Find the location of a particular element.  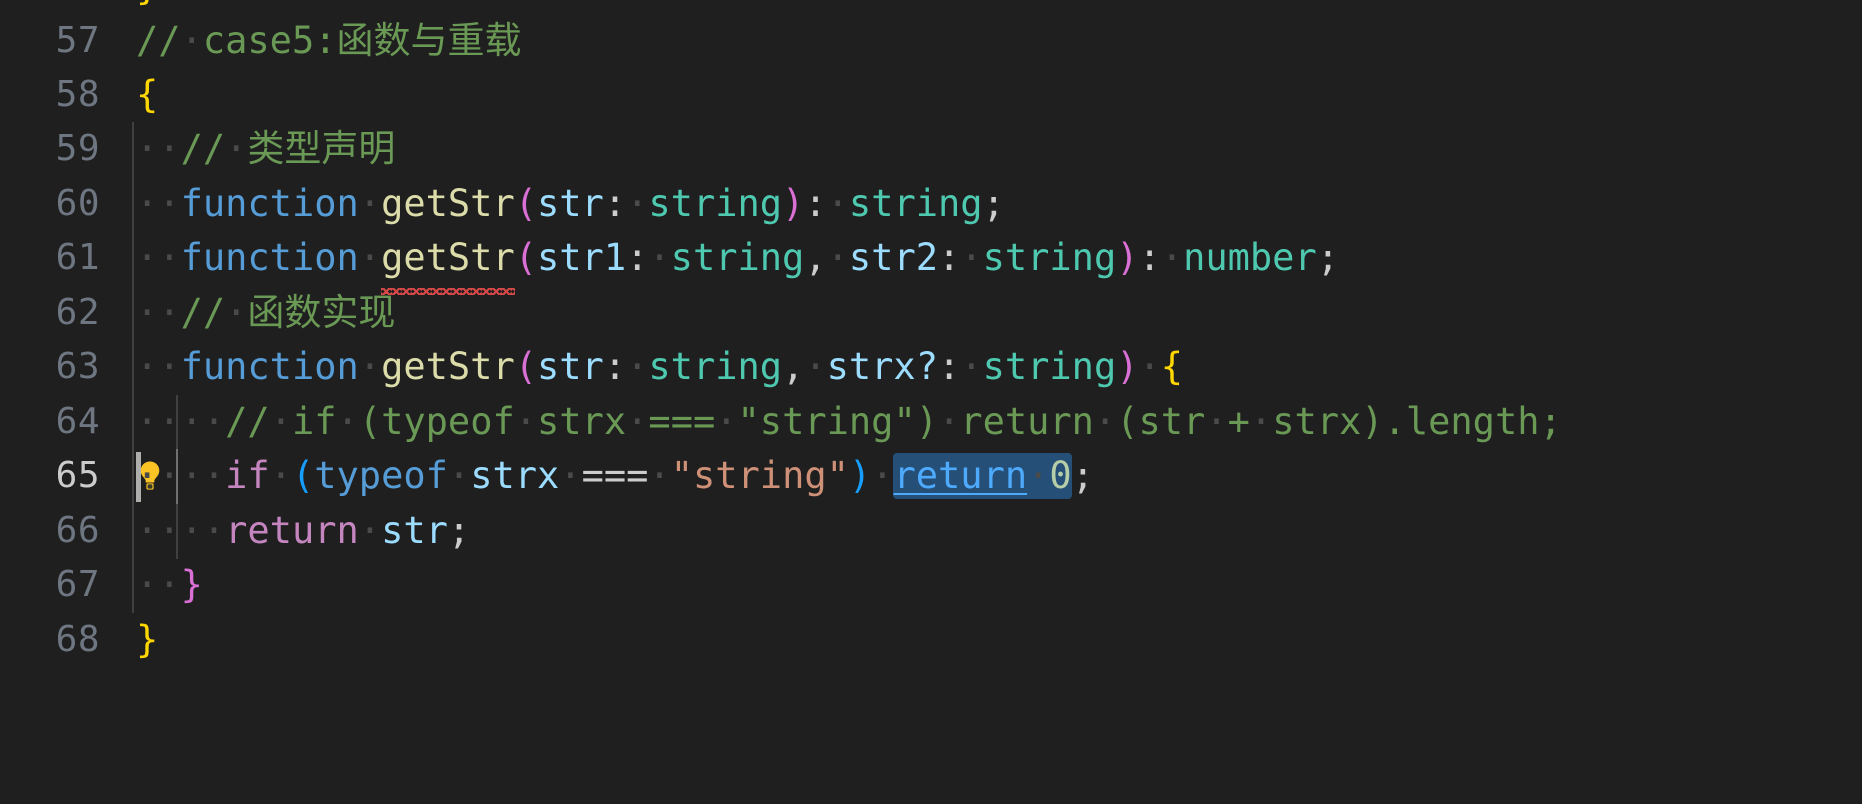

code-line-58: { is located at coordinates (990, 95).